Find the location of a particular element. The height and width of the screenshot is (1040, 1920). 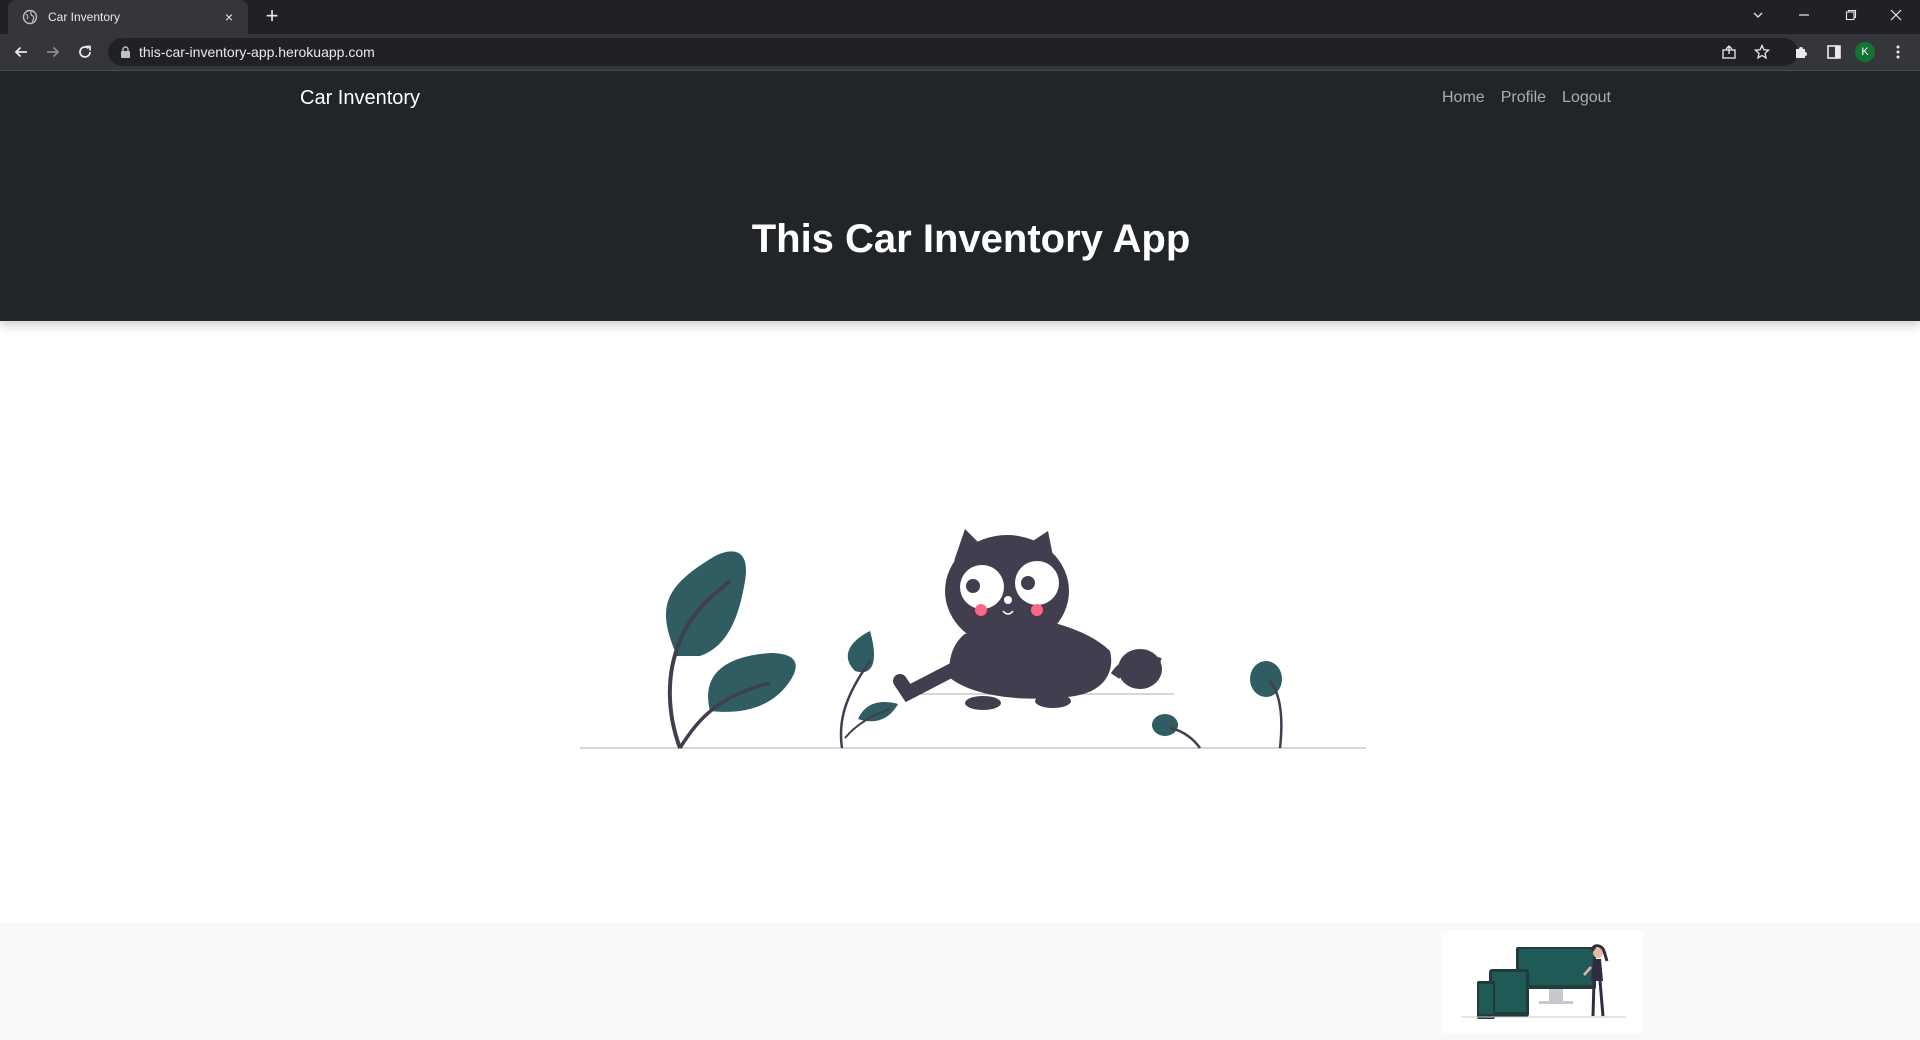

nav-link-logout: Logout is located at coordinates (1586, 98).